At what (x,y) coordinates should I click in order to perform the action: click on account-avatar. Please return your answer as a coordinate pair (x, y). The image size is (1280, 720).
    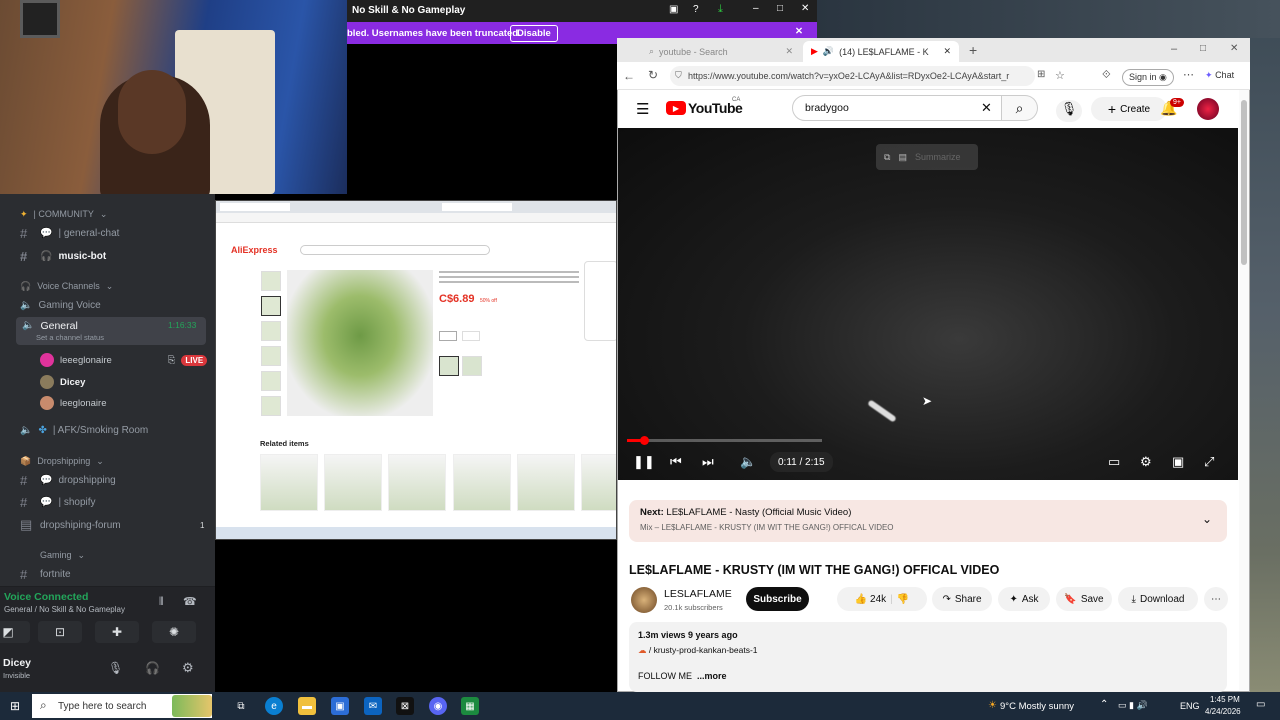
    Looking at the image, I should click on (1208, 109).